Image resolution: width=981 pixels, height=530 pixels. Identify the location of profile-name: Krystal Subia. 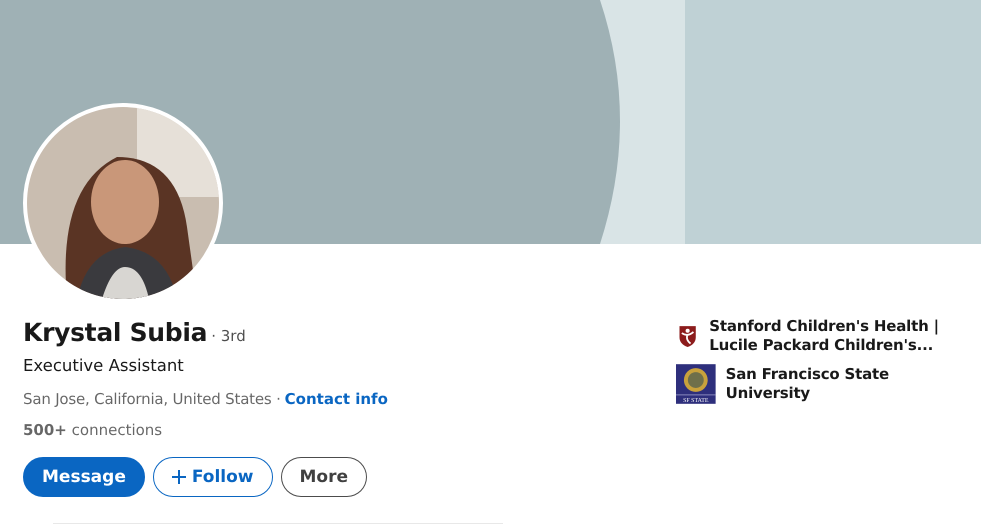
(115, 333).